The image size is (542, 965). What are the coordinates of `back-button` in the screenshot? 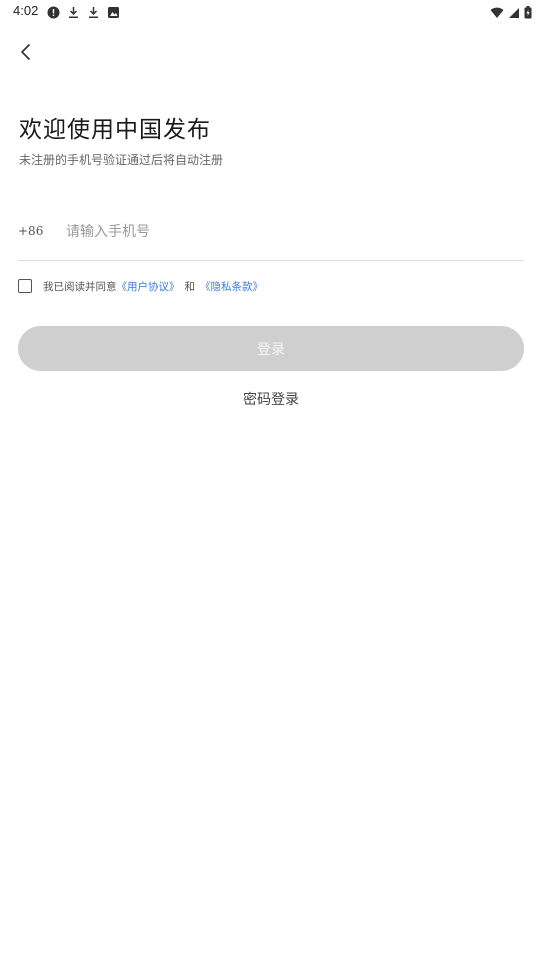 It's located at (26, 52).